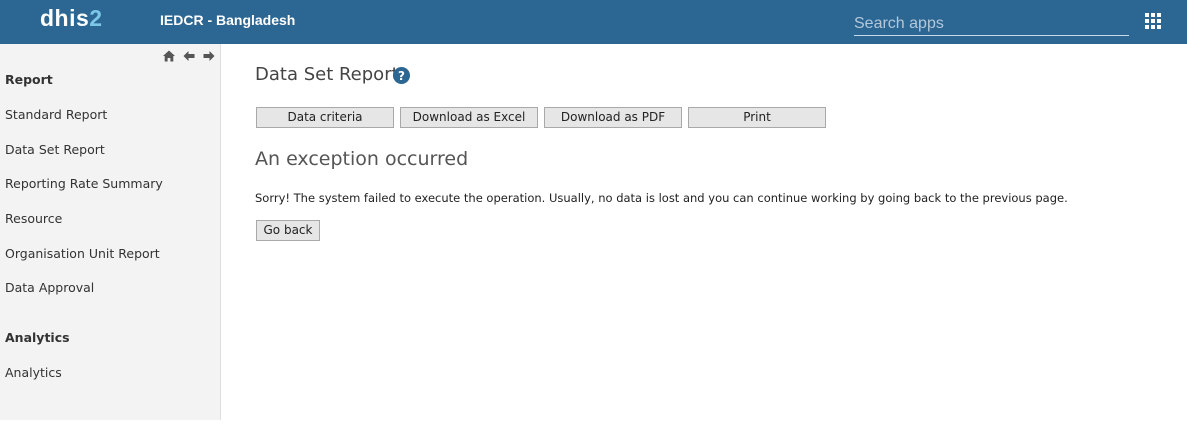  I want to click on error-title: An exception occurred, so click(362, 159).